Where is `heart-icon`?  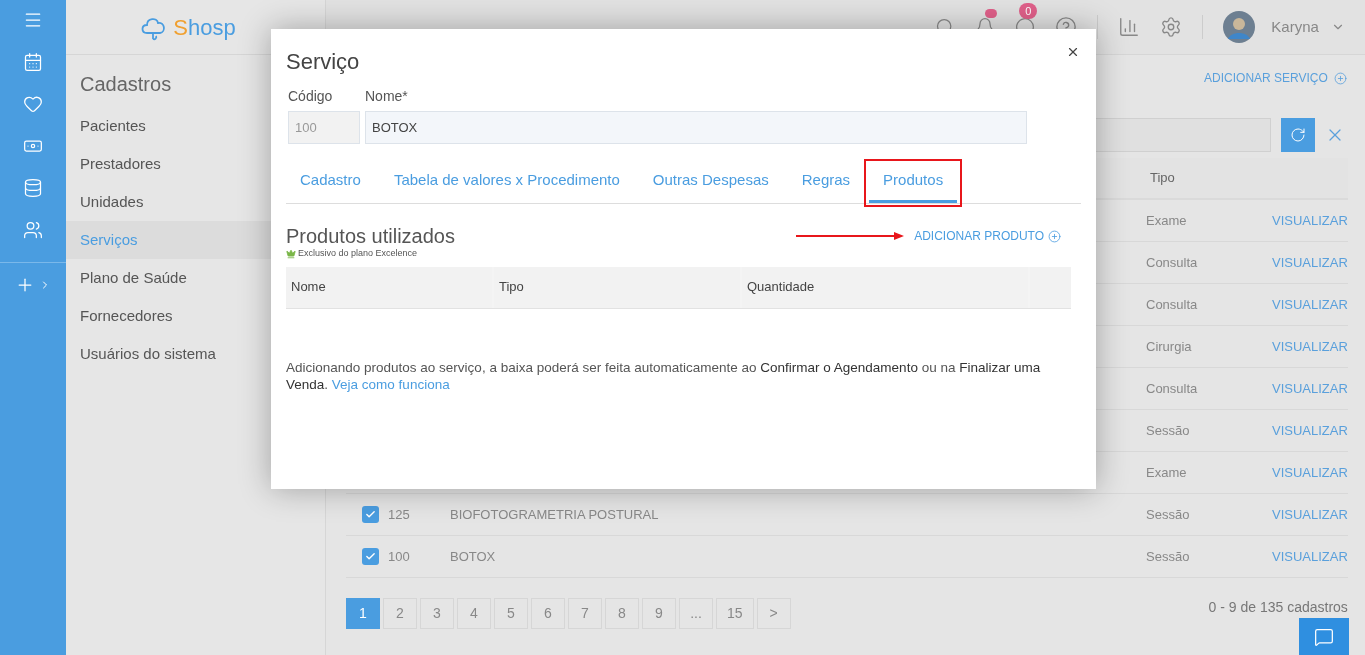
heart-icon is located at coordinates (33, 104).